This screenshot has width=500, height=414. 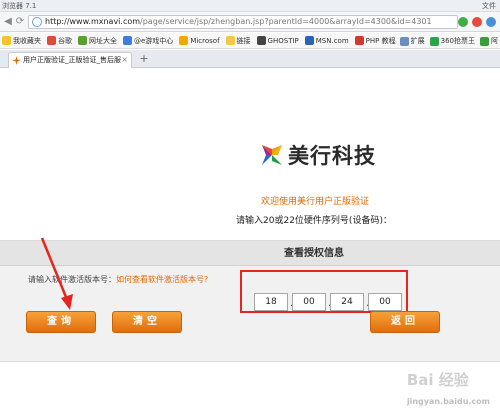 What do you see at coordinates (448, 388) in the screenshot?
I see `baidu-watermark: Bai 经验 jingyan.baidu.com` at bounding box center [448, 388].